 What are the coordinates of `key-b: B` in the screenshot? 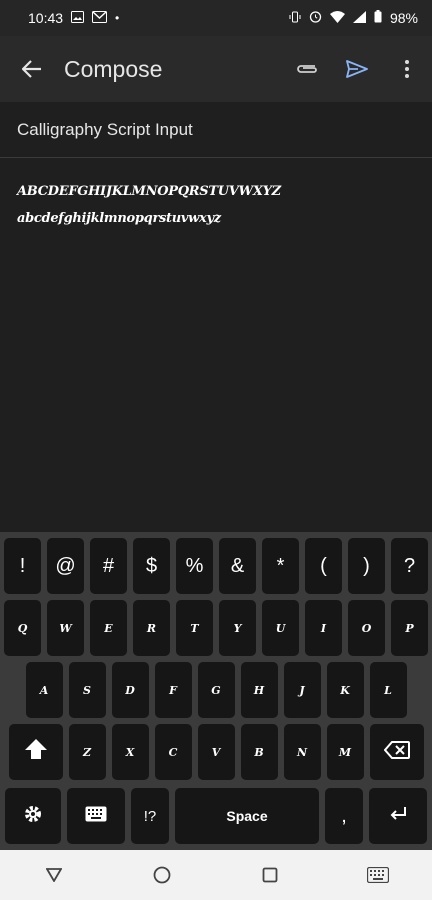 It's located at (259, 752).